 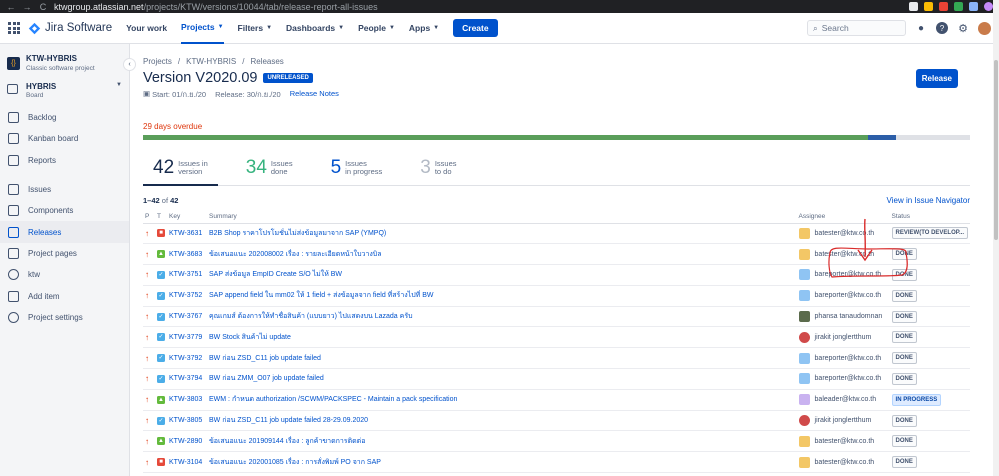 I want to click on issue-key-link: KTW-3792, so click(x=185, y=358).